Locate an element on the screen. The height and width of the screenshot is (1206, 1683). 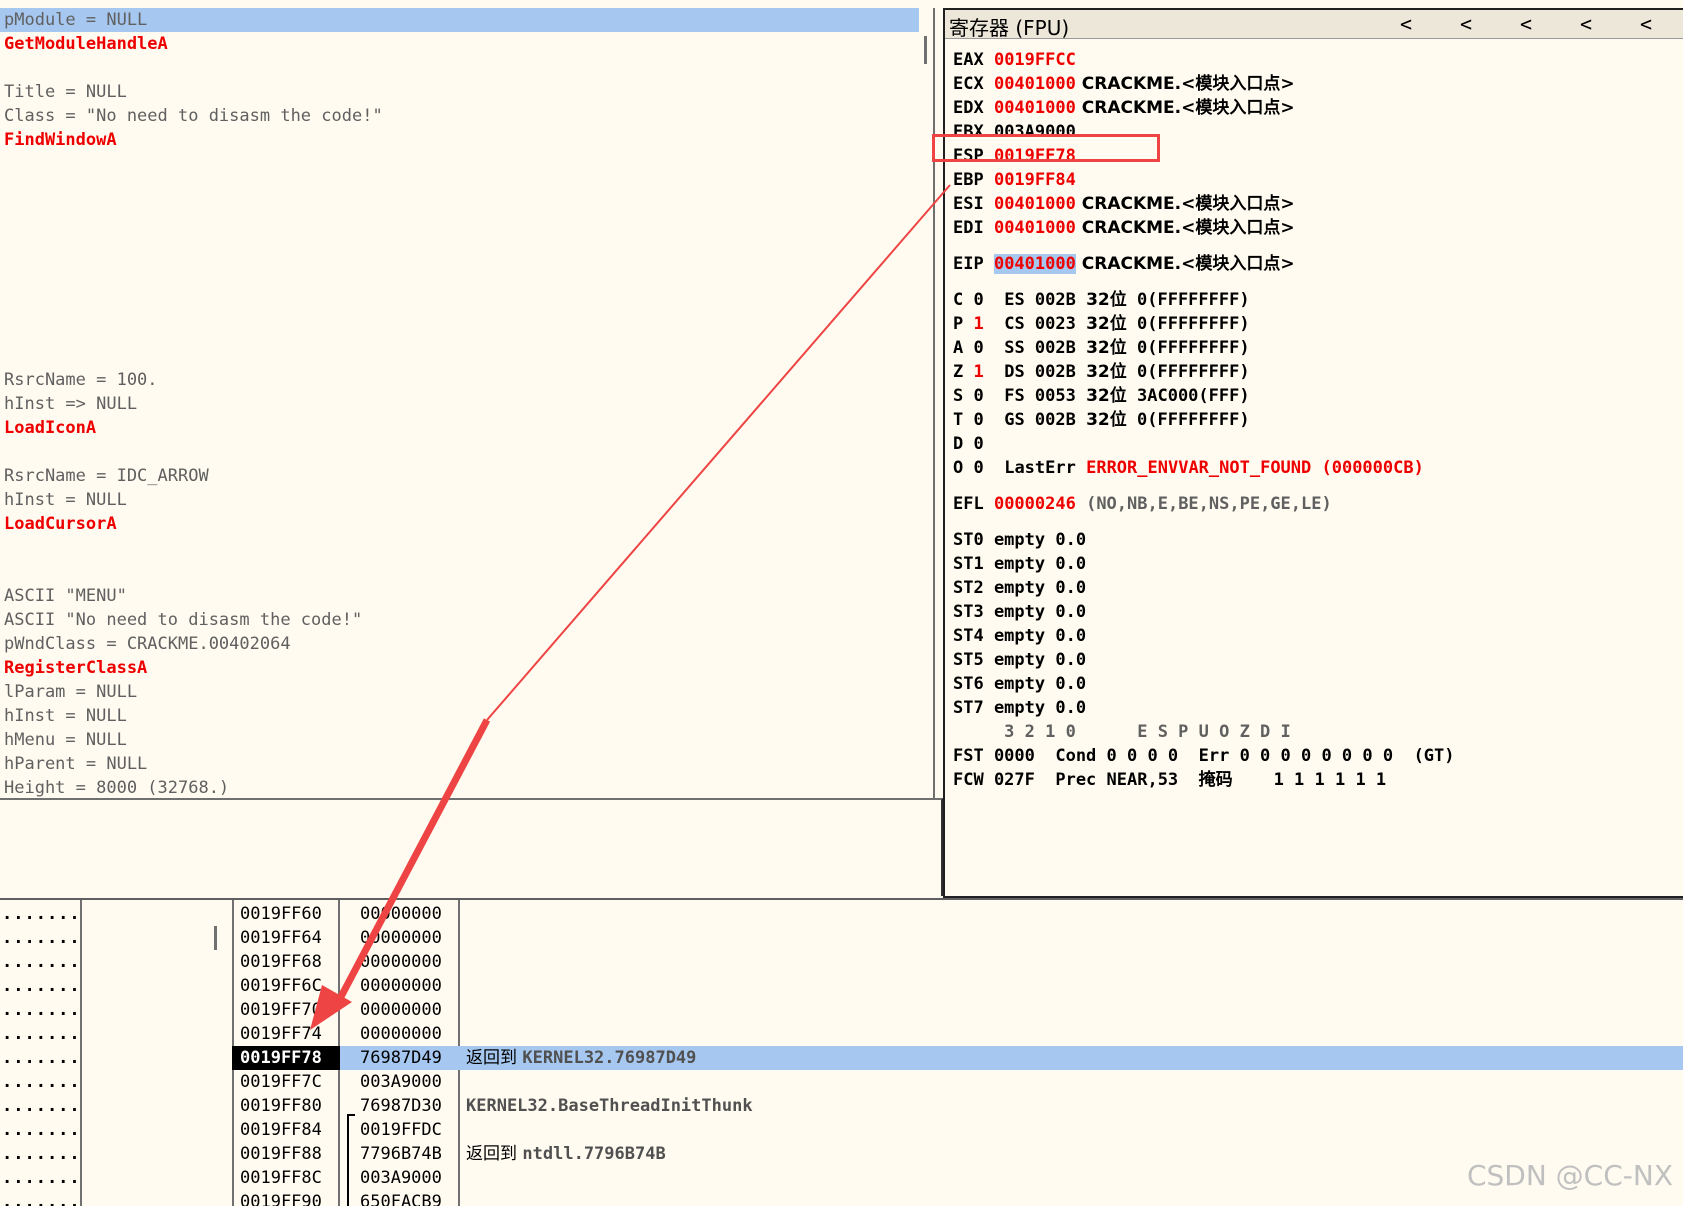
comment-line: GetModuleHandleA is located at coordinates (84, 44).